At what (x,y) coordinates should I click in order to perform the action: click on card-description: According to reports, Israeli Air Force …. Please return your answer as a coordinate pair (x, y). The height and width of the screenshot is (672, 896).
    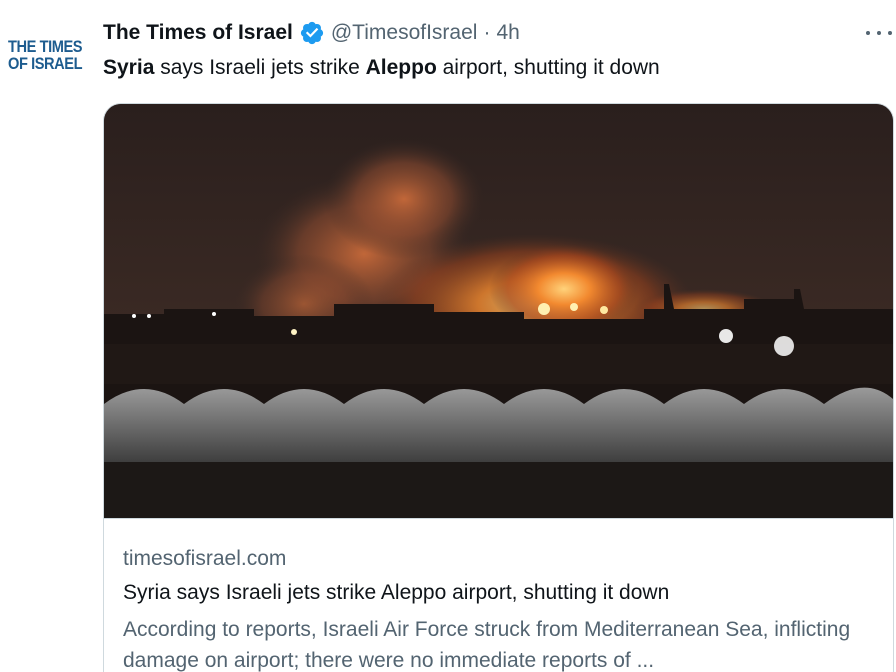
    Looking at the image, I should click on (487, 645).